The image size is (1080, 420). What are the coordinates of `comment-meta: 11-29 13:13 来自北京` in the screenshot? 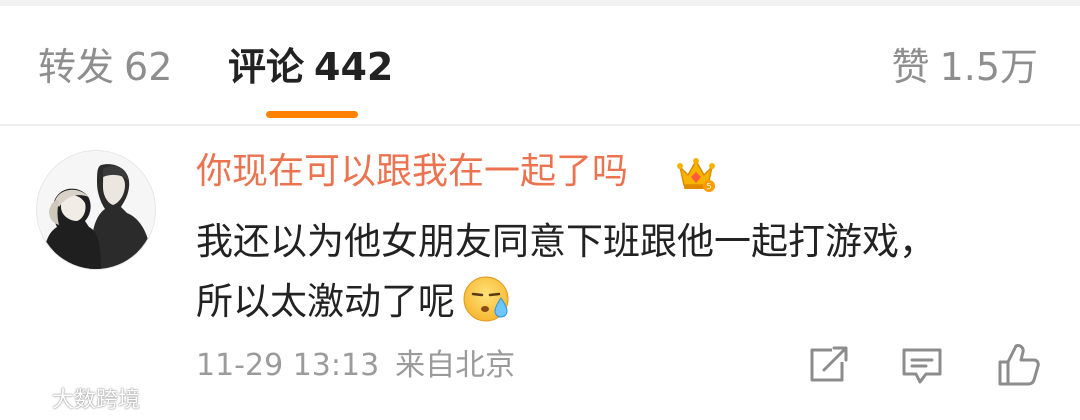 It's located at (355, 366).